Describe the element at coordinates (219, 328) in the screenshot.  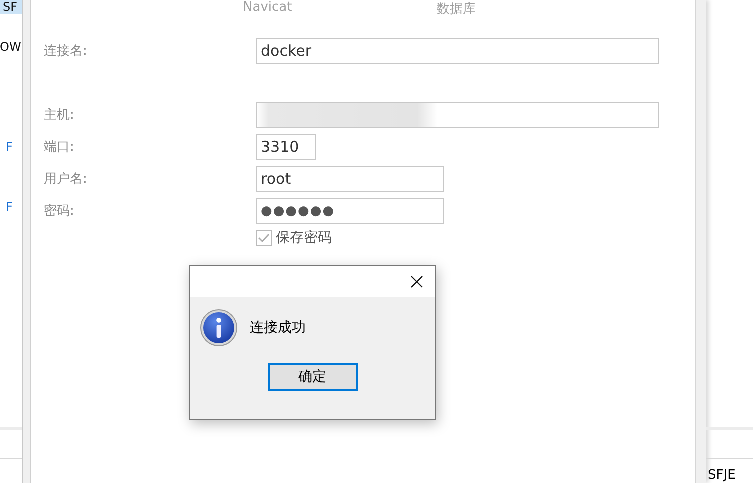
I see `info-icon` at that location.